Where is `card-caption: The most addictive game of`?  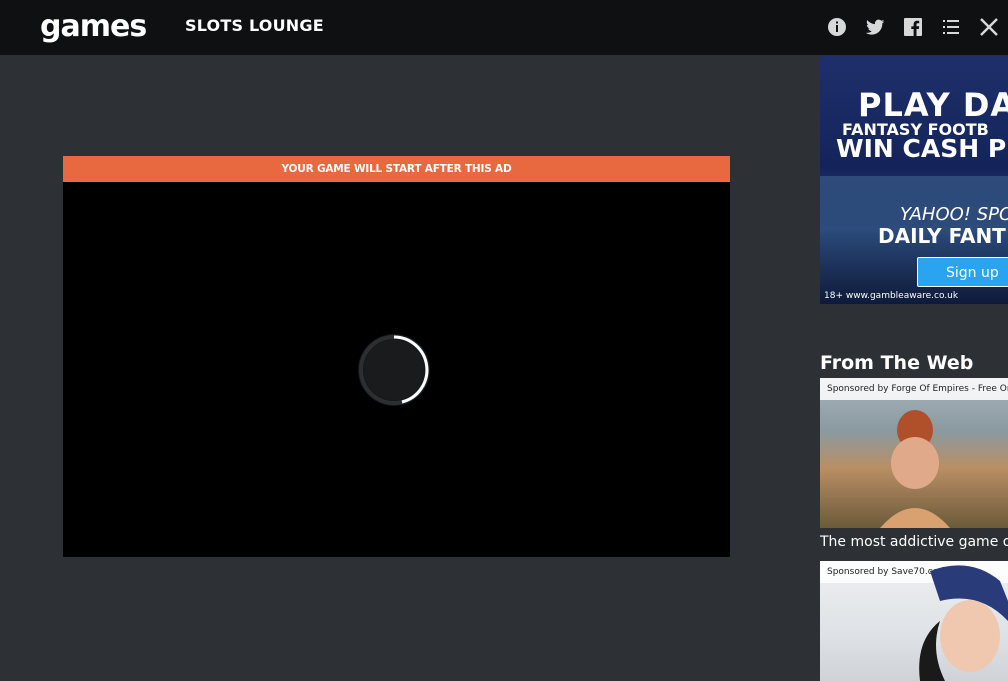 card-caption: The most addictive game of is located at coordinates (914, 542).